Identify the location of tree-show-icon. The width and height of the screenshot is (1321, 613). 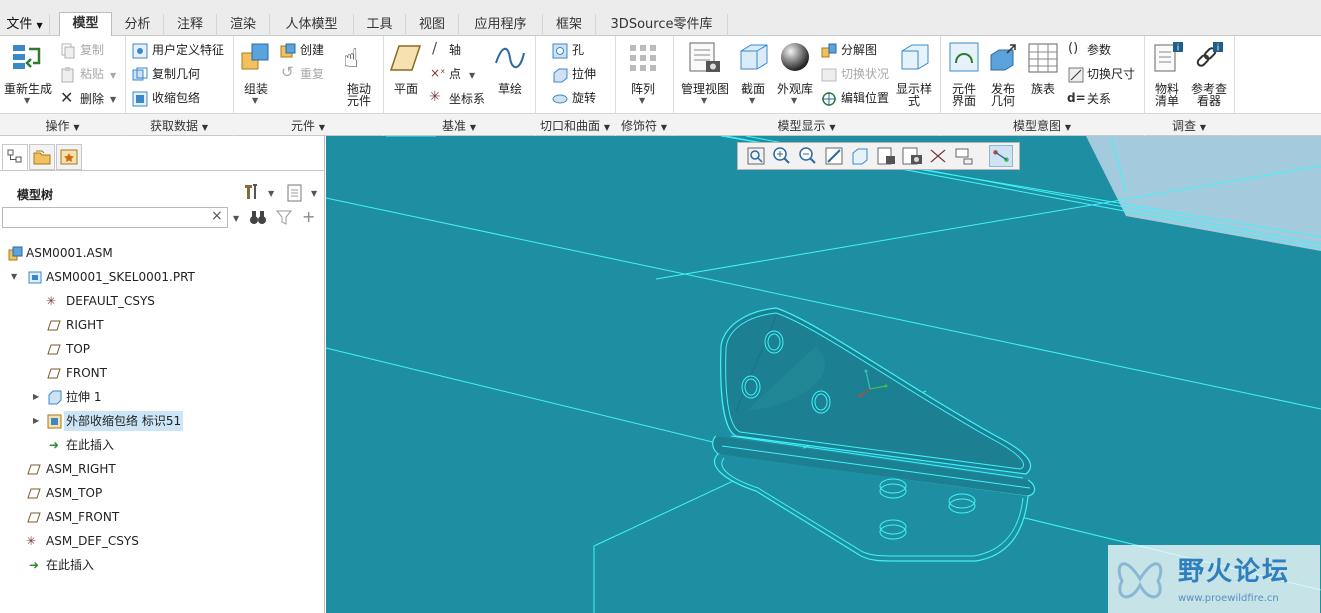
(295, 193).